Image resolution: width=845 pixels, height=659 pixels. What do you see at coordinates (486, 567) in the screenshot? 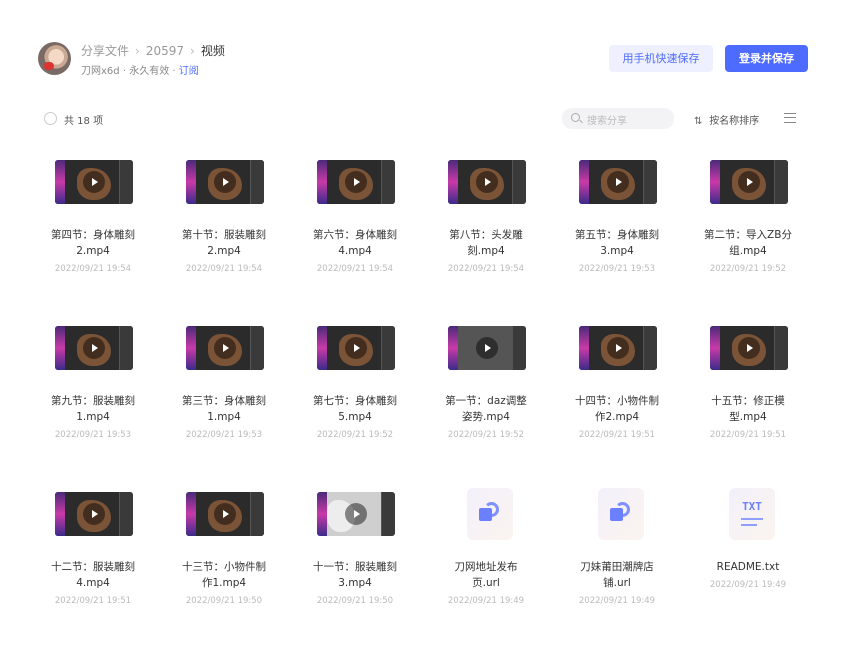
I see `file-name-line: 刀网地址发布` at bounding box center [486, 567].